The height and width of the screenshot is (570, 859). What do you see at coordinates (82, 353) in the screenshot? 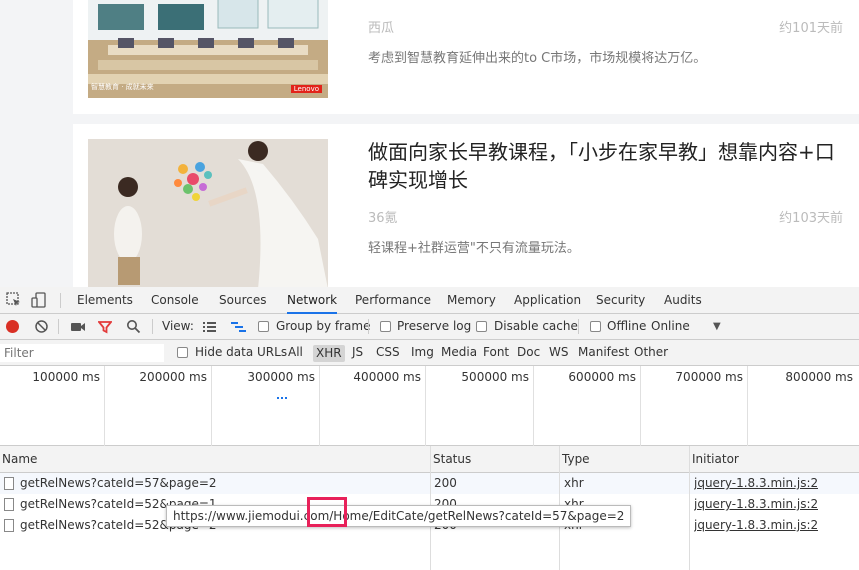
I see `filter-input` at bounding box center [82, 353].